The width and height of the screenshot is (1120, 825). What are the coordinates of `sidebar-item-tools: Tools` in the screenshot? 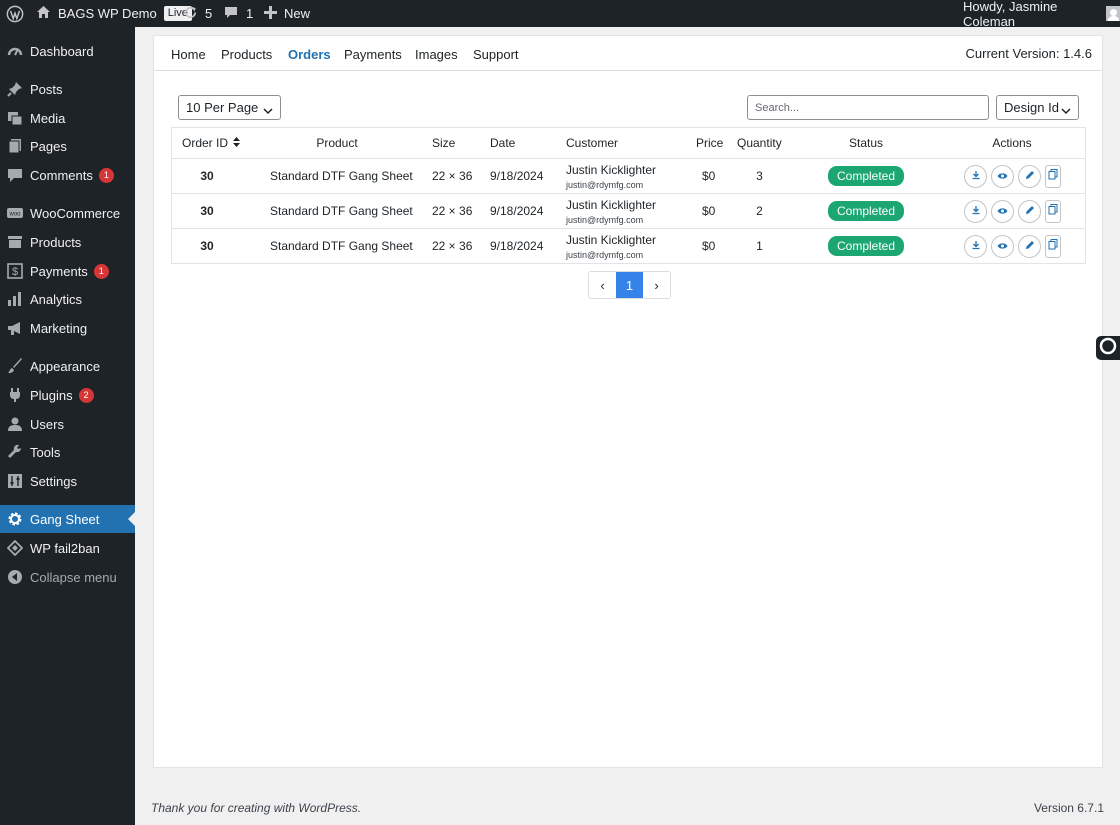 It's located at (67, 452).